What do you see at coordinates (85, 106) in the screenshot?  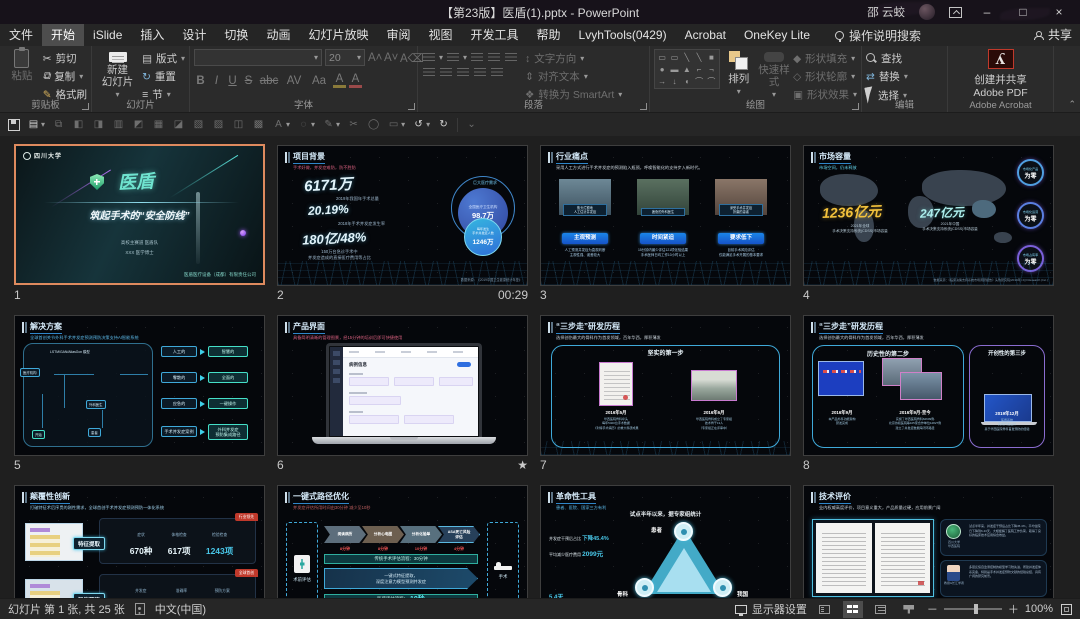 I see `clipboard-dialog-launcher-icon` at bounding box center [85, 106].